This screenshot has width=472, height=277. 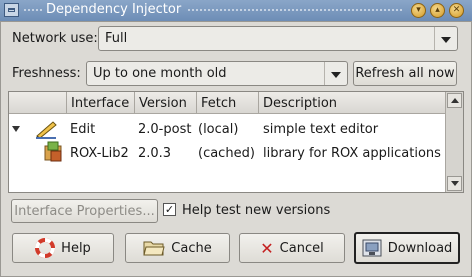 I want to click on maximize-icon: ▴, so click(x=437, y=10).